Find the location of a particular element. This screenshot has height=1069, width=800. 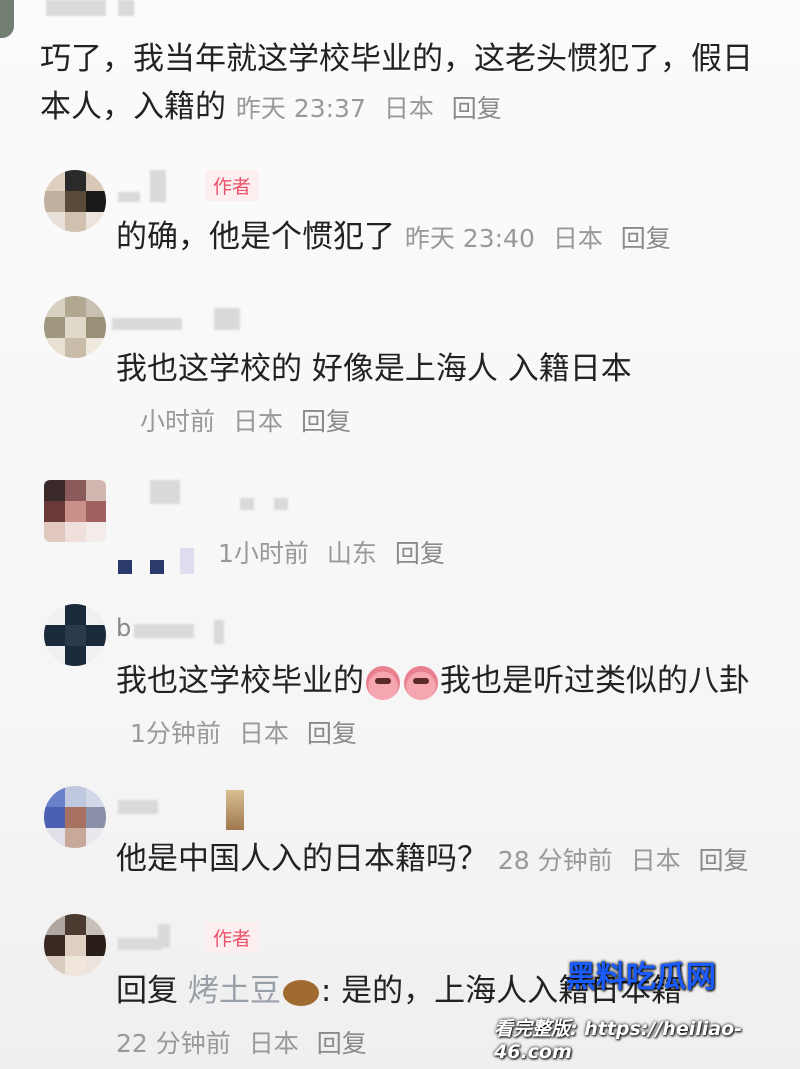

comment-text: 他是中国人入的日本籍吗？ 28 分钟前 日本 回复 is located at coordinates (432, 859).